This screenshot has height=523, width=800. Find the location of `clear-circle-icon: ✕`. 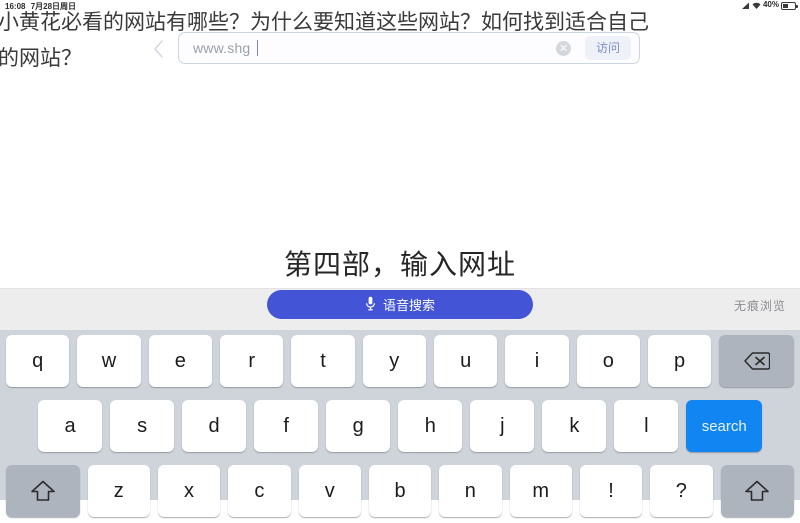

clear-circle-icon: ✕ is located at coordinates (563, 48).